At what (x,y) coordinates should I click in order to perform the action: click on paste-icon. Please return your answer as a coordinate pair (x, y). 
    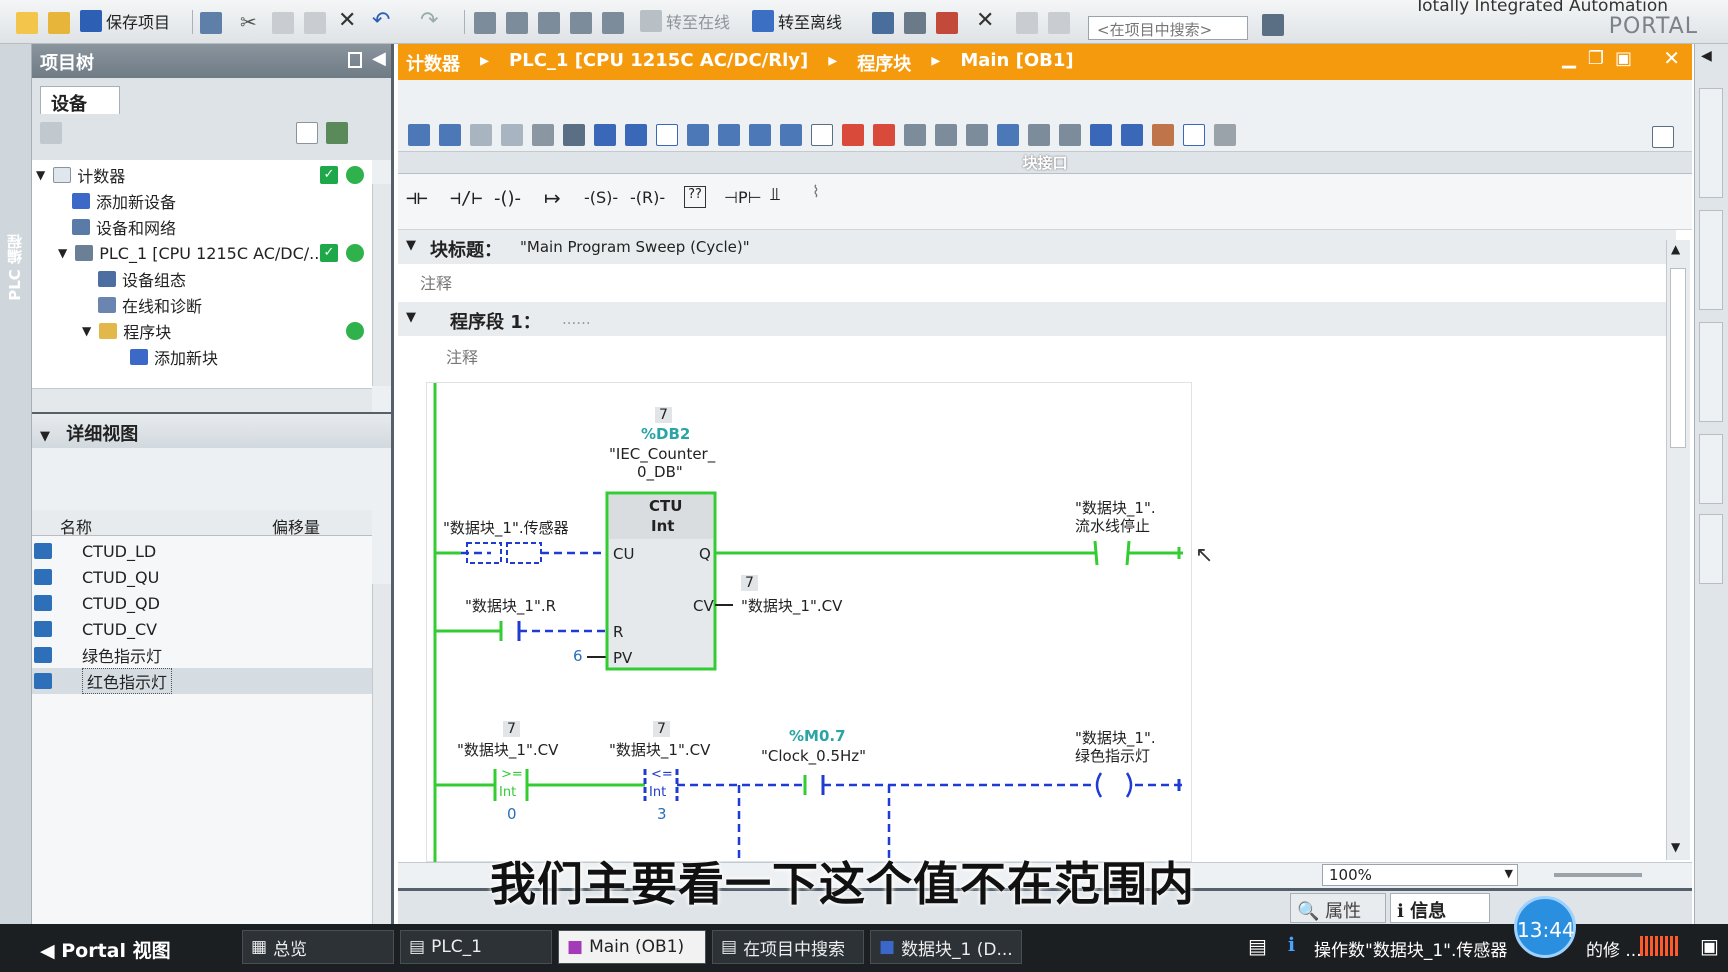
    Looking at the image, I should click on (315, 23).